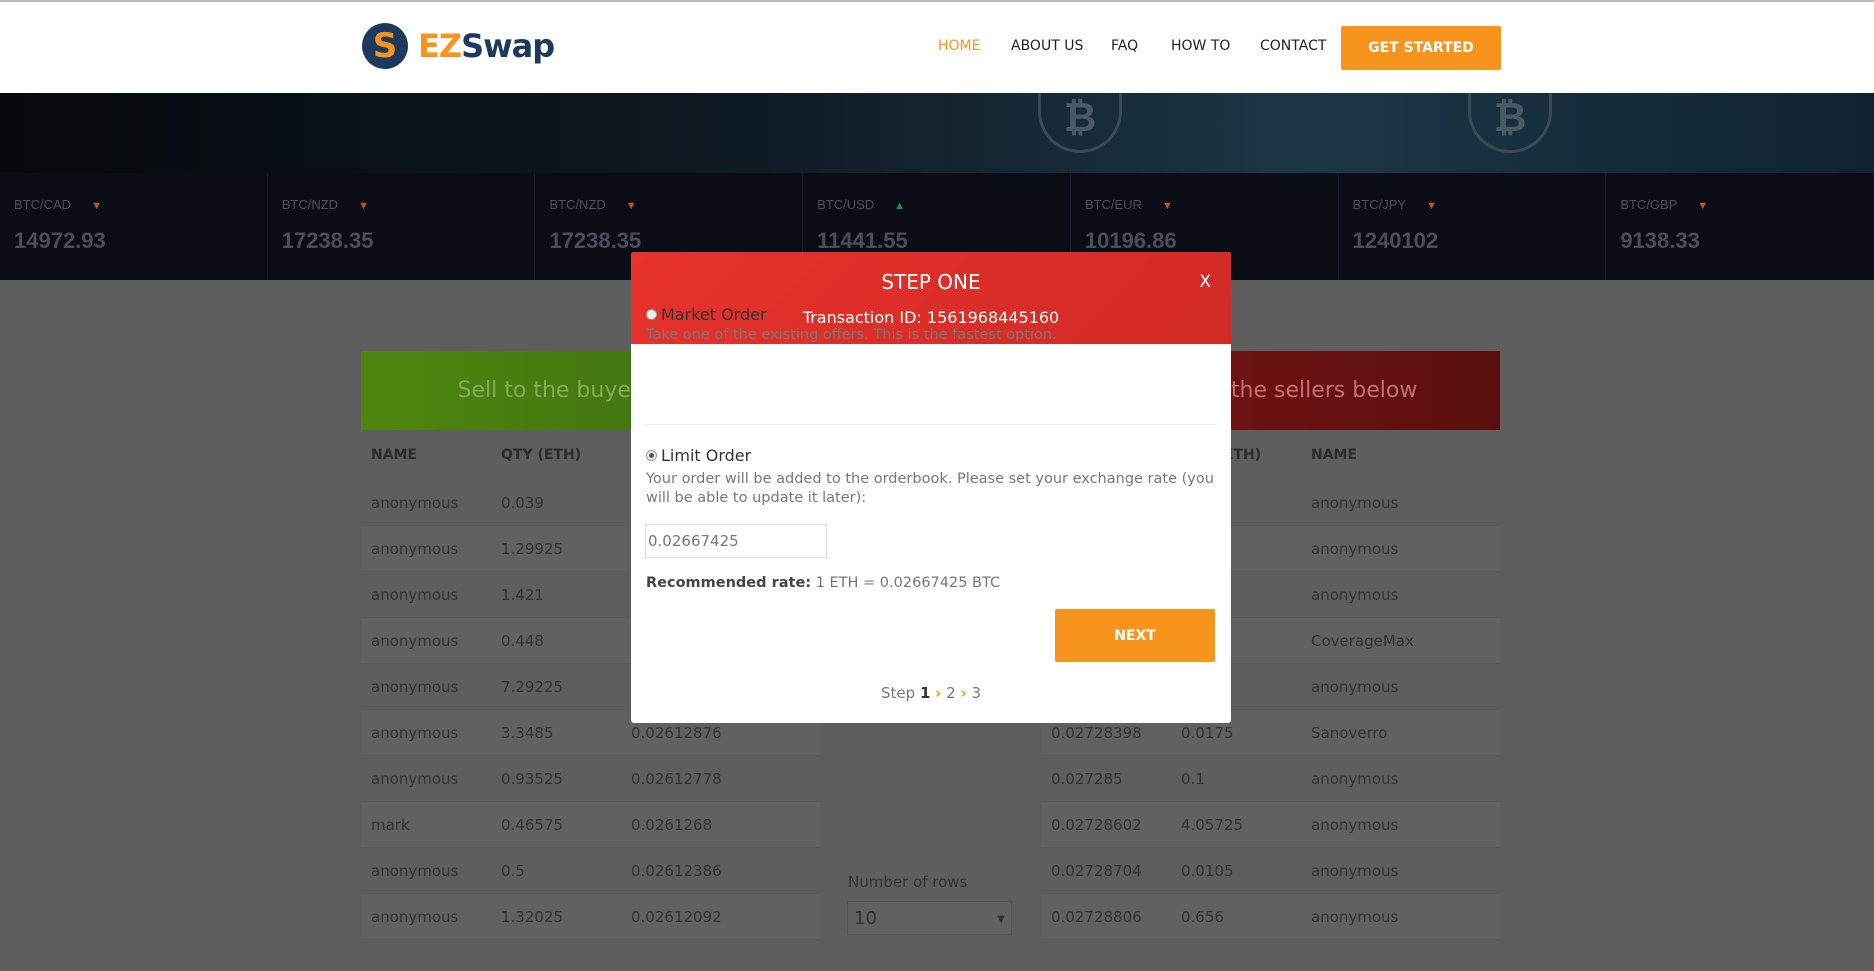 This screenshot has width=1874, height=971. What do you see at coordinates (1473, 226) in the screenshot?
I see `ticker-item: BTC/JPY ▼ 1240102` at bounding box center [1473, 226].